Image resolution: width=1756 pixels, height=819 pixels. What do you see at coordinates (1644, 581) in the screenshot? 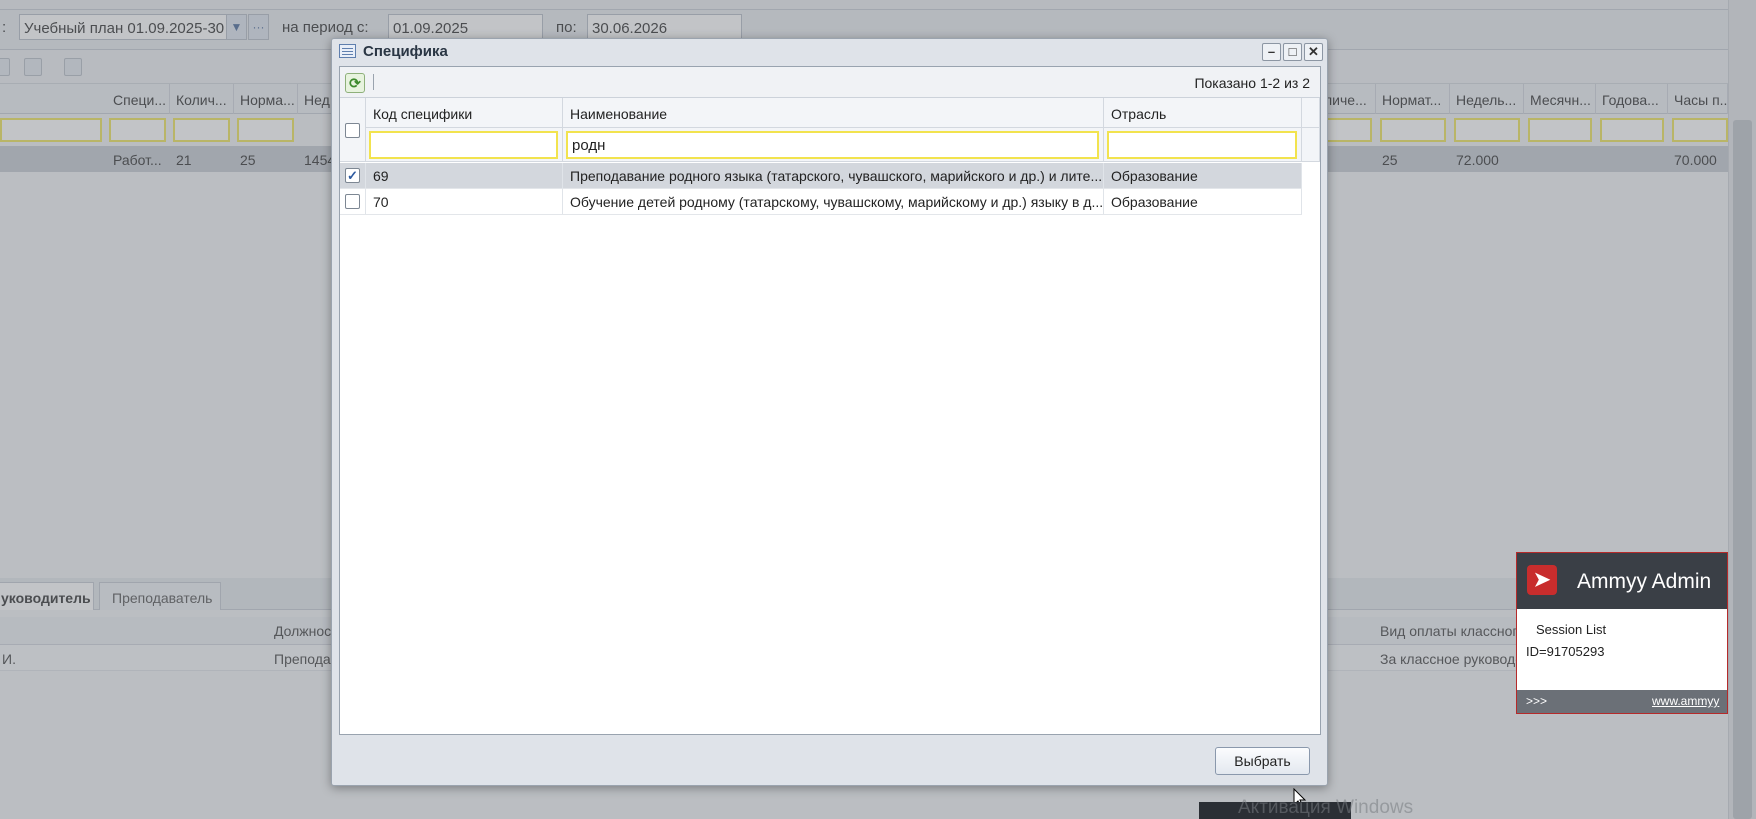
I see `ammyy-title: Ammyy Admin` at bounding box center [1644, 581].